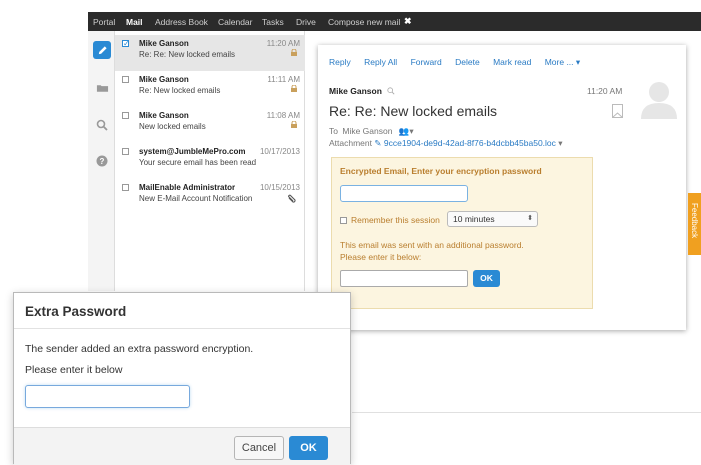  I want to click on ok-button: OK, so click(308, 448).